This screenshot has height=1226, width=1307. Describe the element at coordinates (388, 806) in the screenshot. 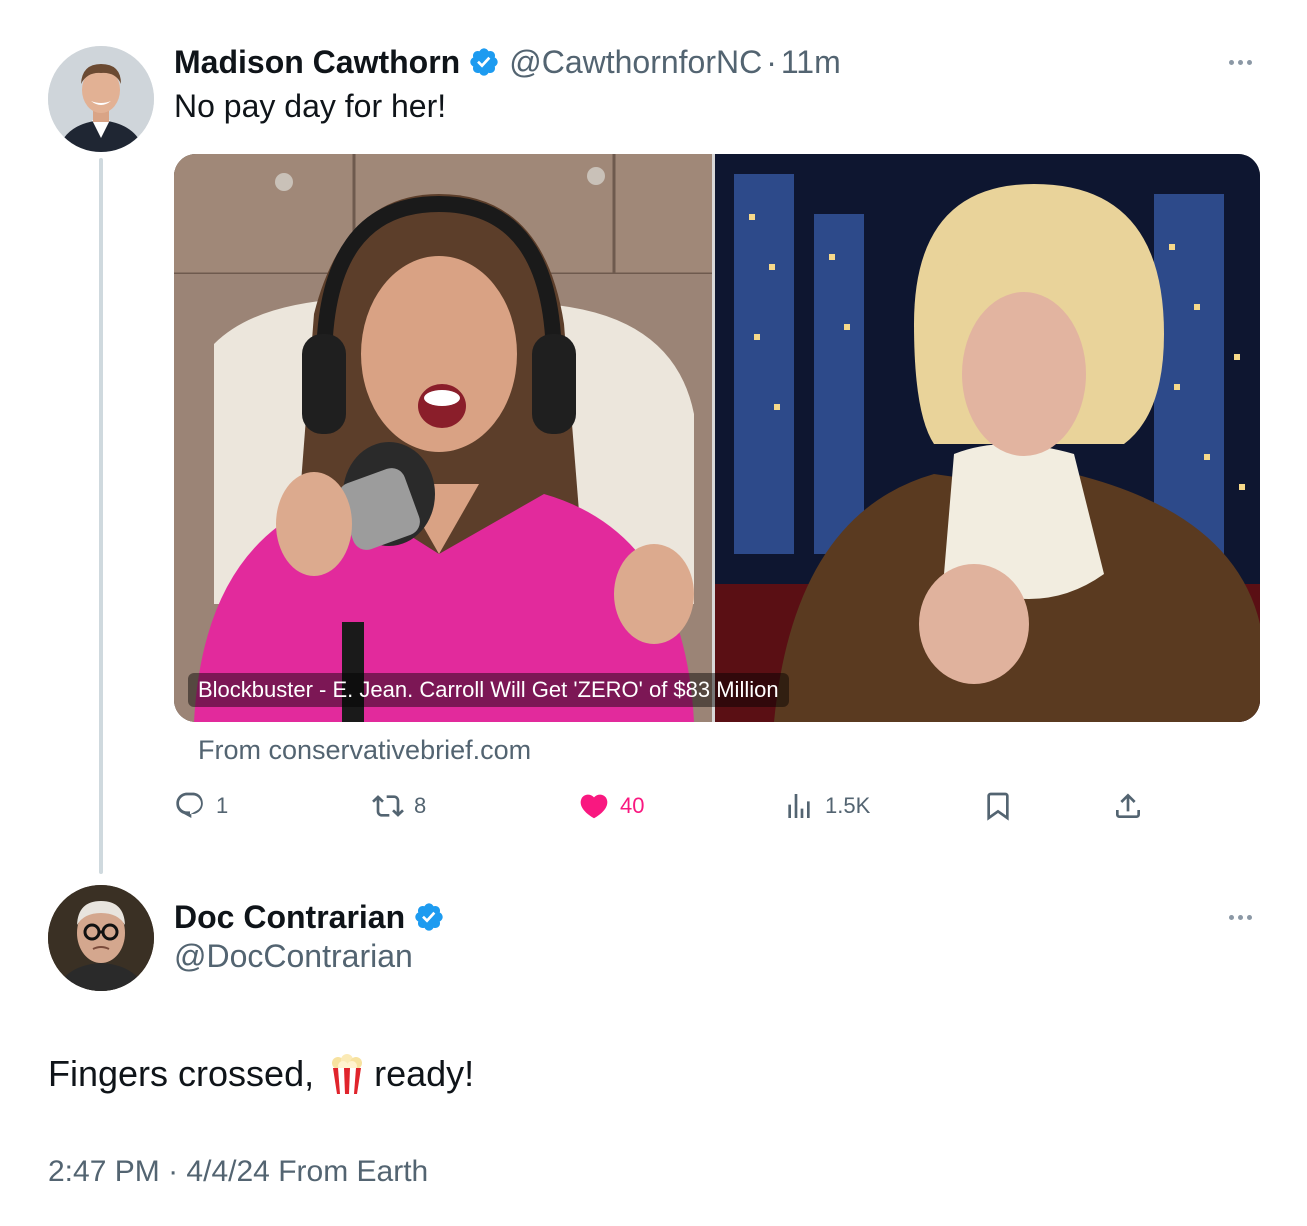

I see `retweet-icon` at that location.